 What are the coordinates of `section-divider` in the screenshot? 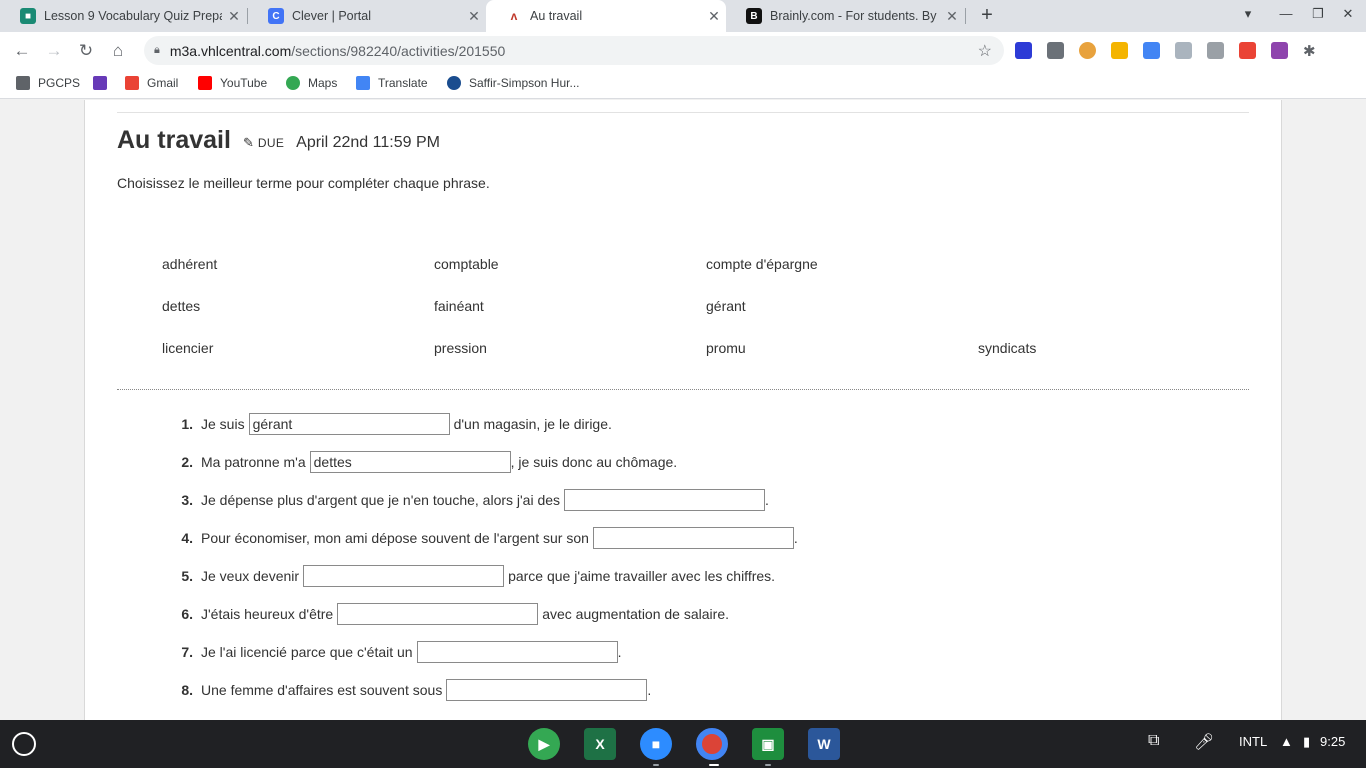 It's located at (683, 389).